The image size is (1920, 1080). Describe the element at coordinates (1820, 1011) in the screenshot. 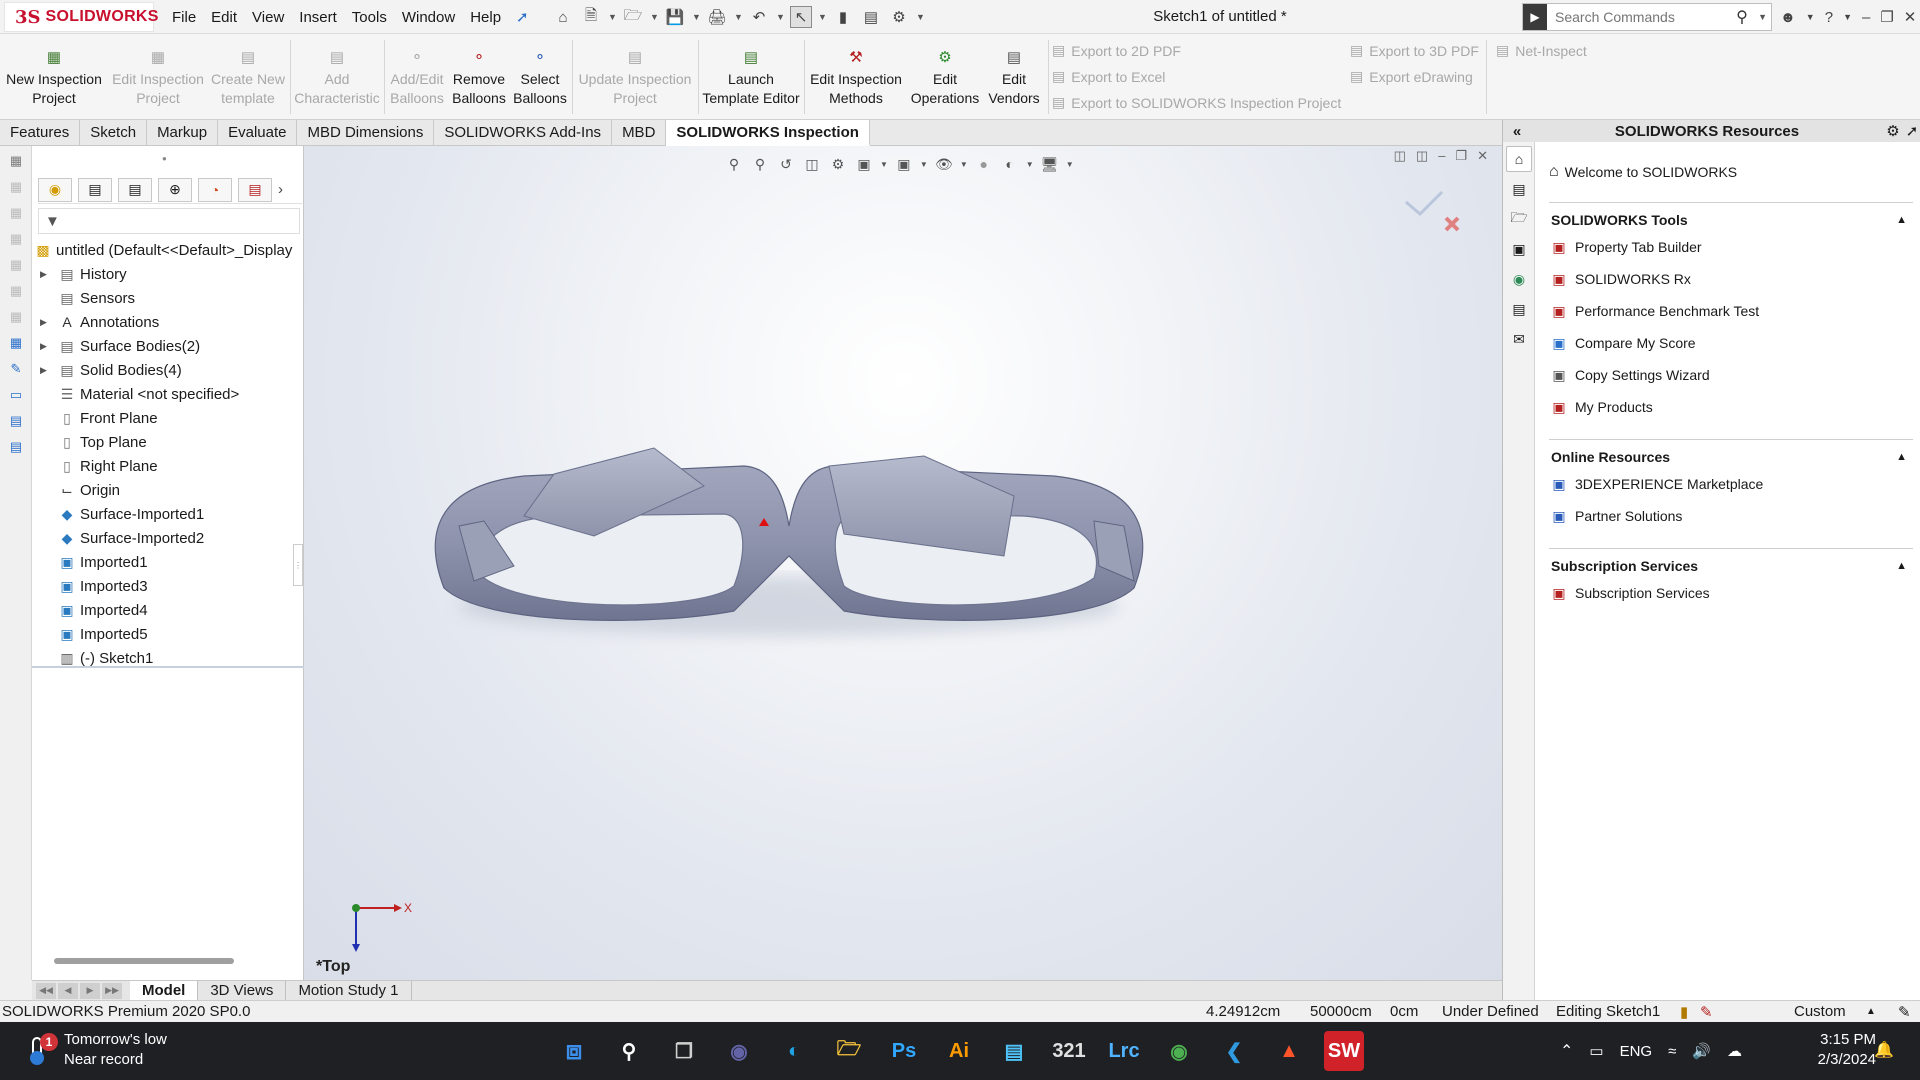

I see `unit-system-selector: Custom` at that location.